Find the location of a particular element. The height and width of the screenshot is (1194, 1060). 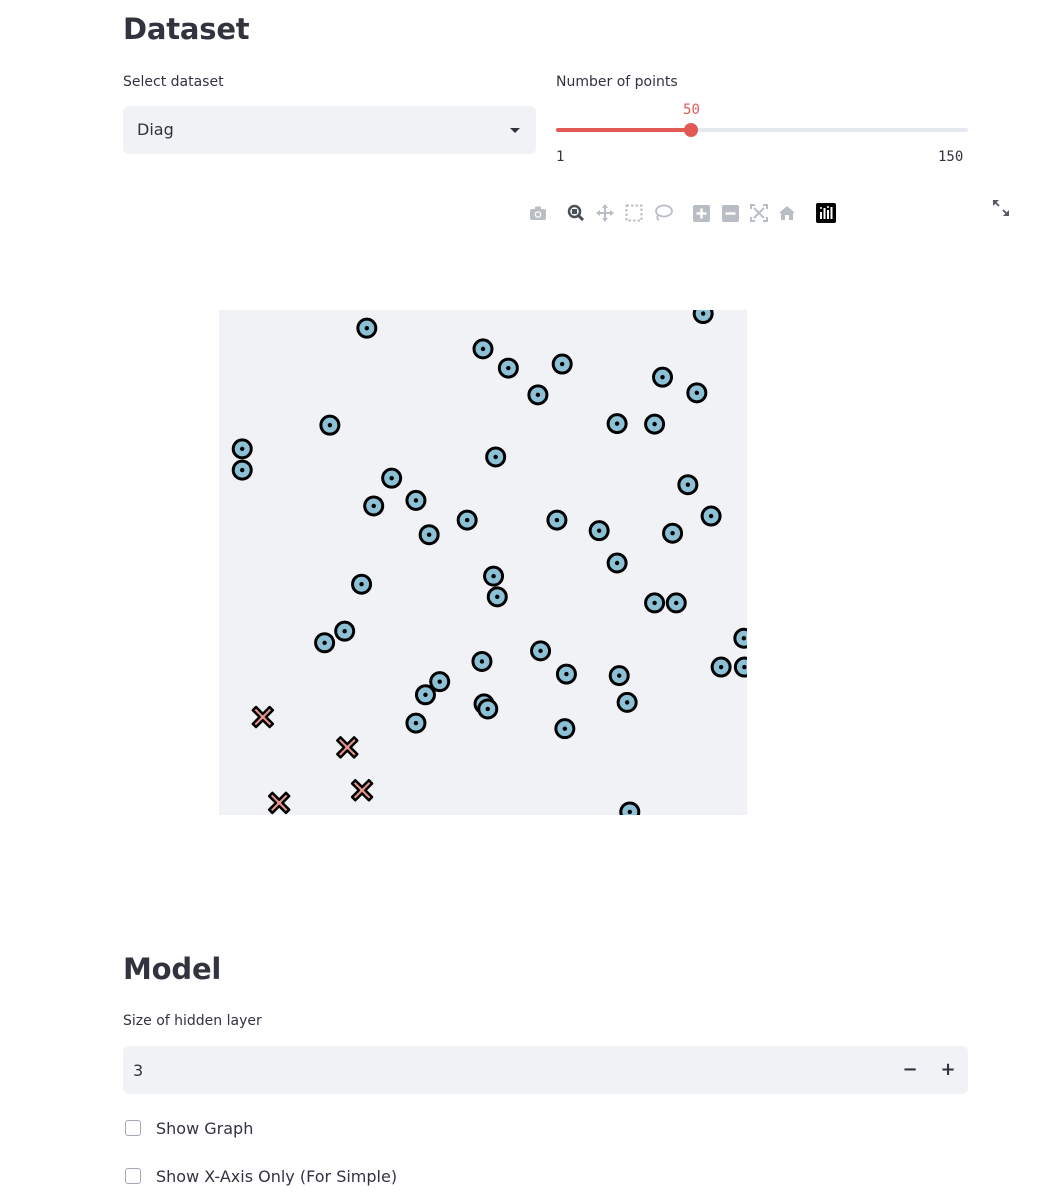

reset-axes-icon is located at coordinates (787, 213).